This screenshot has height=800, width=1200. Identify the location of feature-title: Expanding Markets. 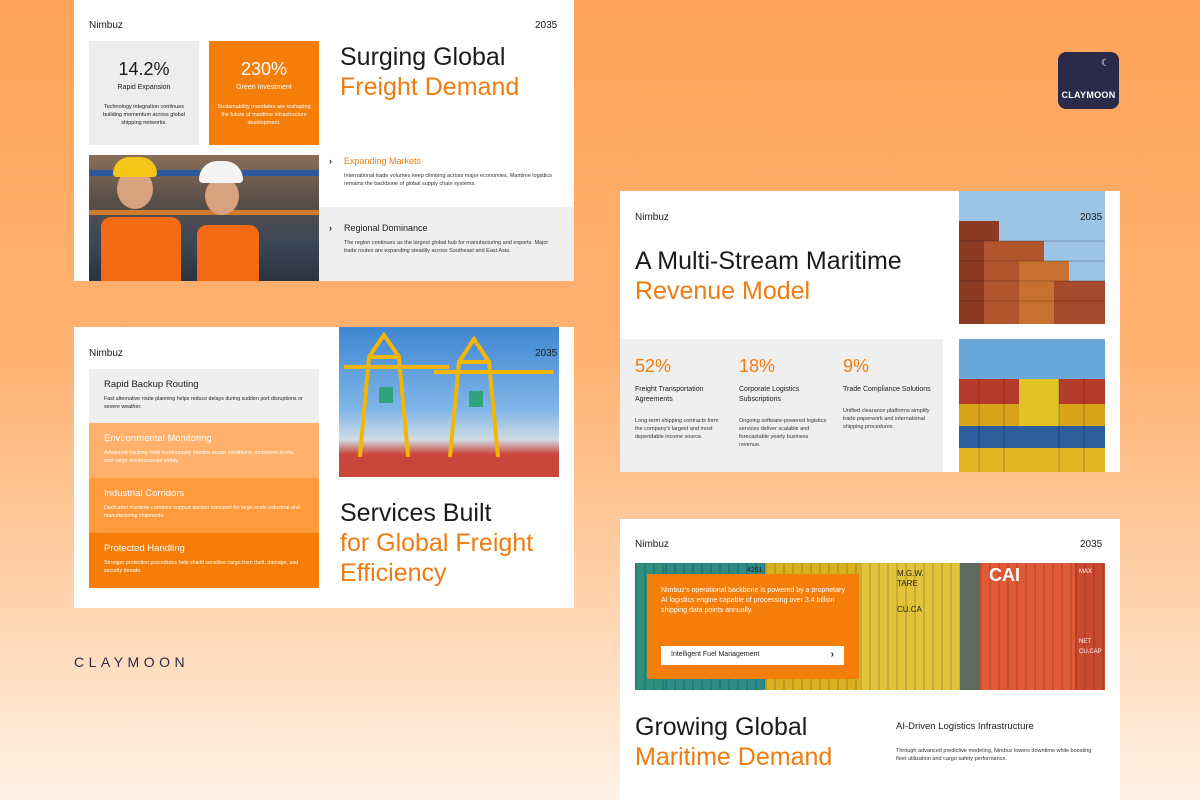
(383, 161).